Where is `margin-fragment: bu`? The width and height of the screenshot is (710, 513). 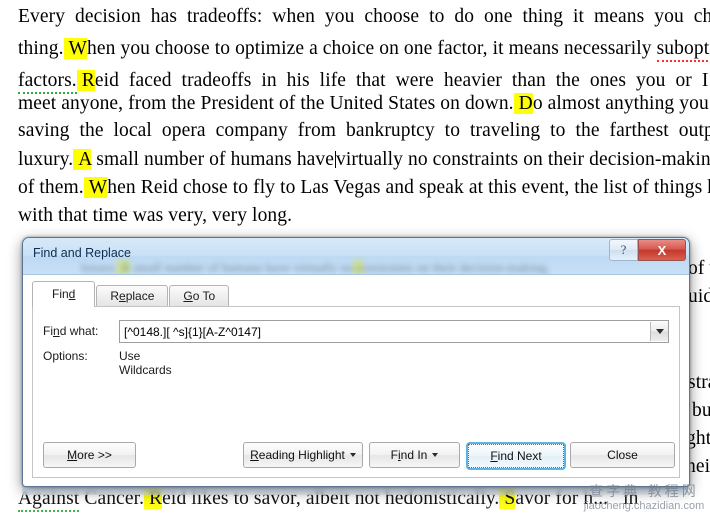
margin-fragment: bu is located at coordinates (701, 410).